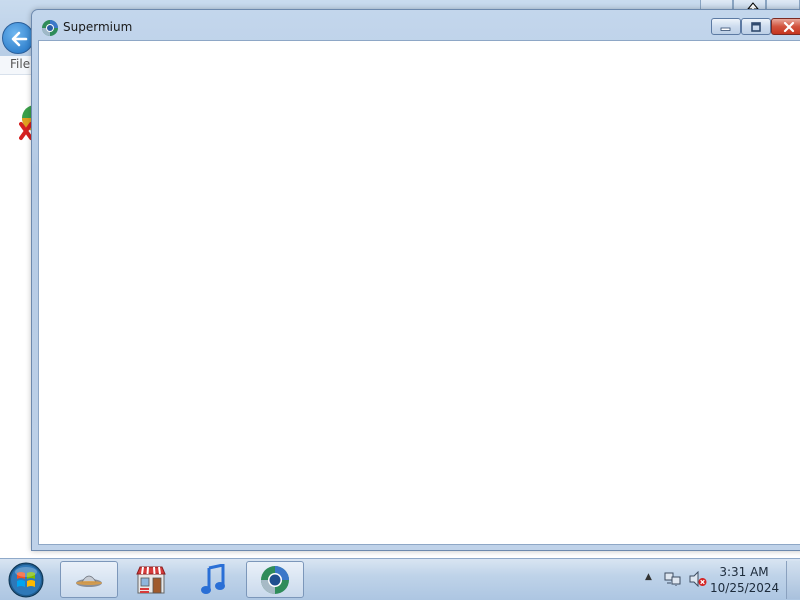  I want to click on maximize-button, so click(756, 26).